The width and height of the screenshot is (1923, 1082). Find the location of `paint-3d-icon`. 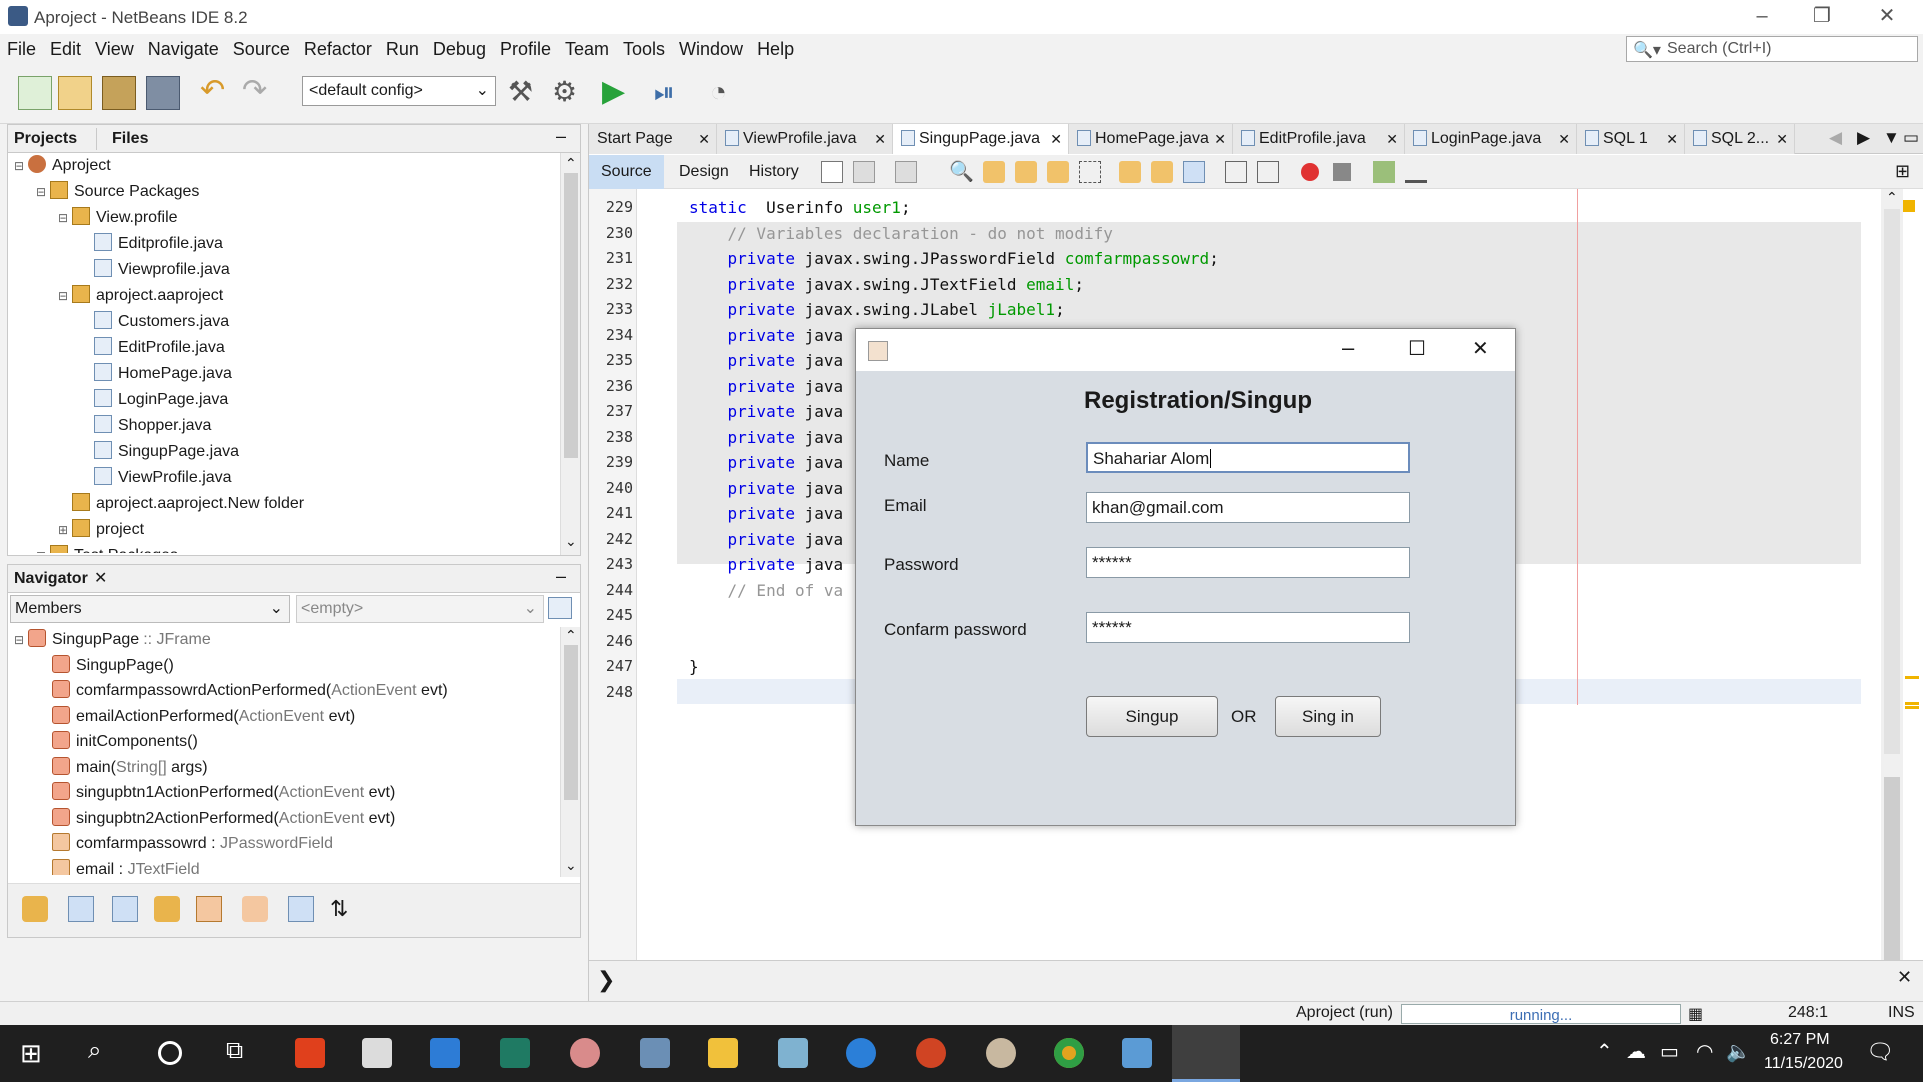

paint-3d-icon is located at coordinates (1001, 1053).